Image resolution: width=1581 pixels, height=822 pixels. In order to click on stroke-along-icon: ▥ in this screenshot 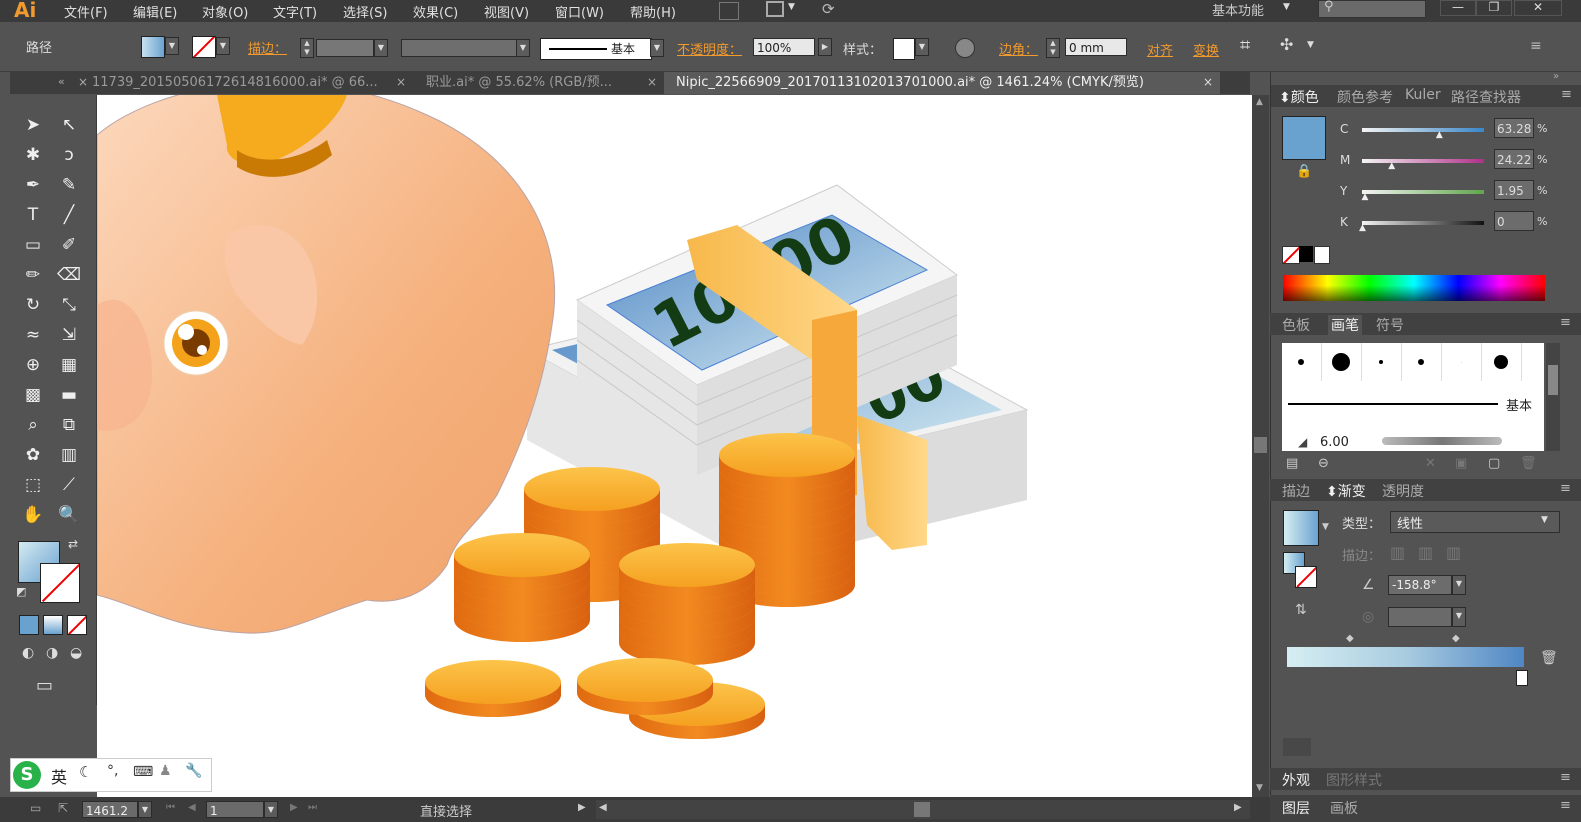, I will do `click(1425, 552)`.